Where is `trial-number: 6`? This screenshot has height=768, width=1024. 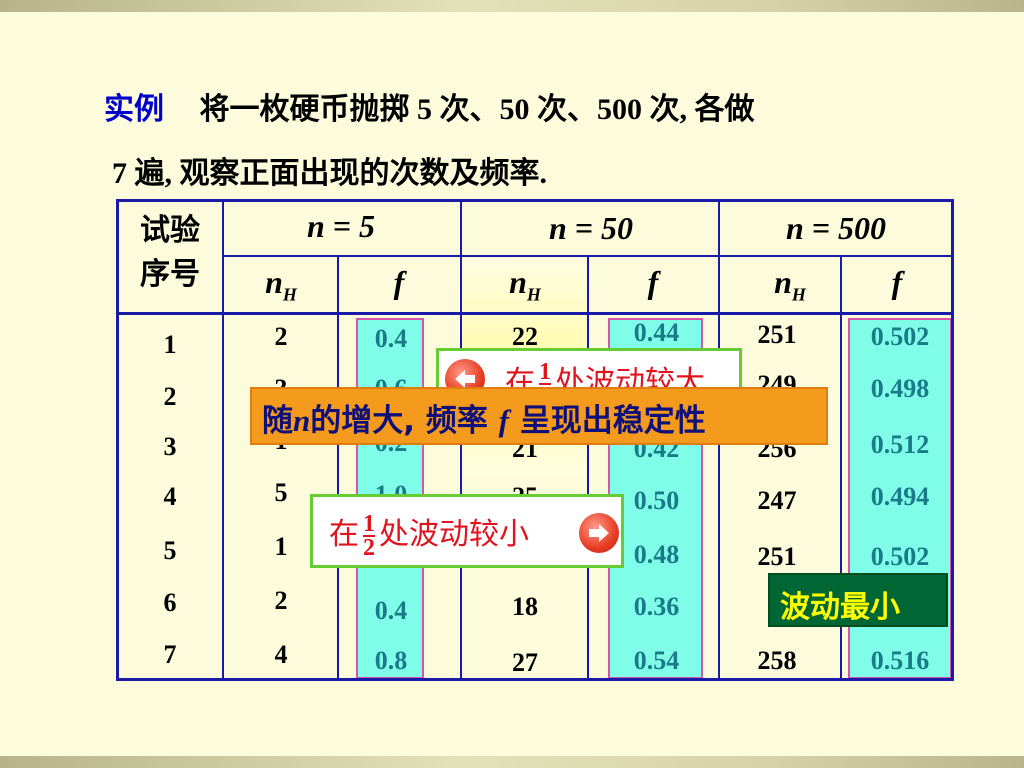
trial-number: 6 is located at coordinates (170, 602).